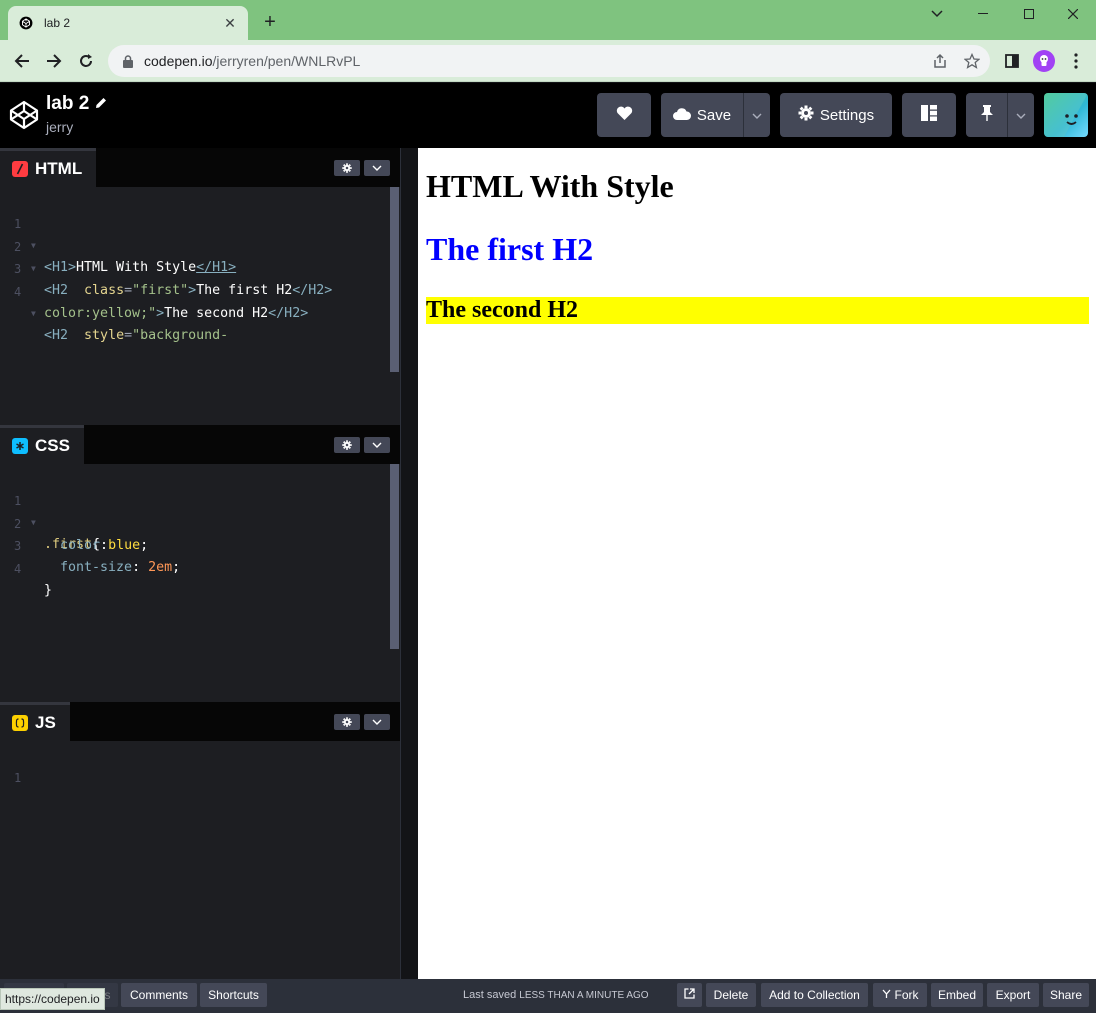  What do you see at coordinates (200, 860) in the screenshot?
I see `js-code-area: 1` at bounding box center [200, 860].